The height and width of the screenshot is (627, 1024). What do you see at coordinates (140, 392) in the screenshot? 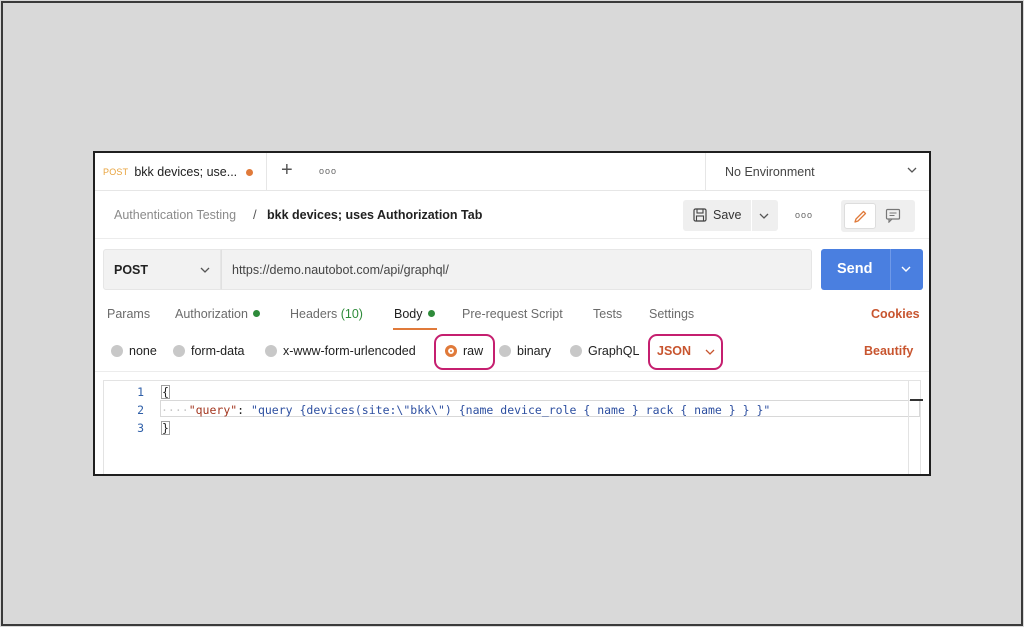
I see `line-number: 1` at bounding box center [140, 392].